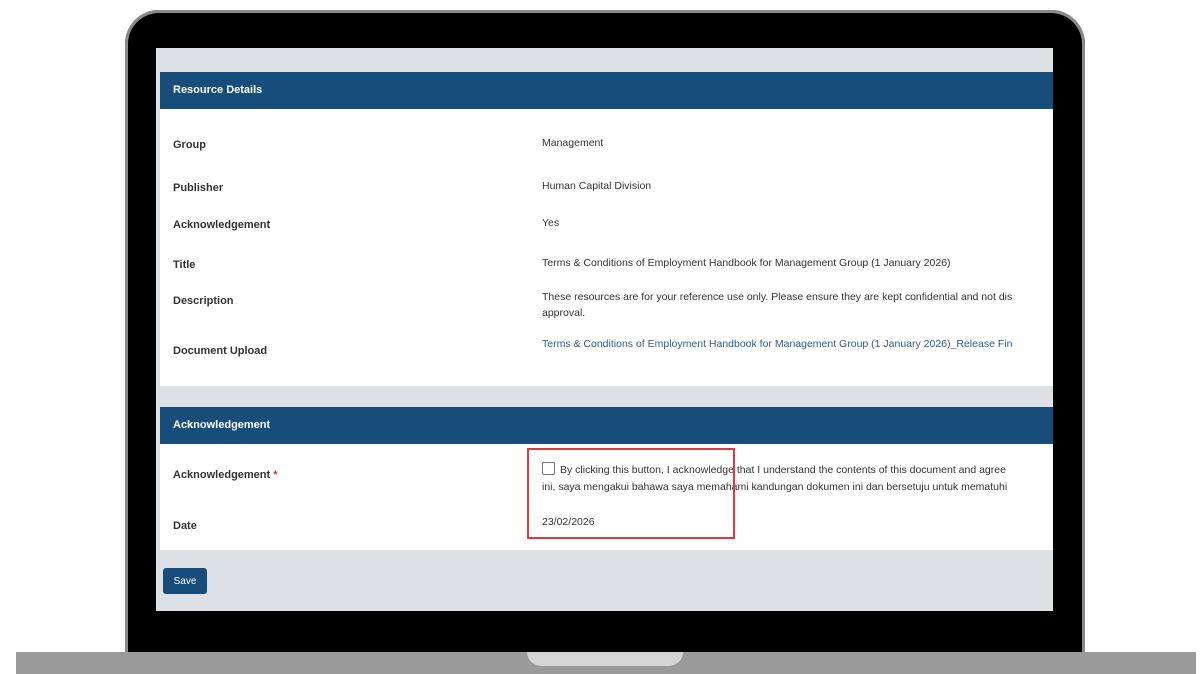 This screenshot has height=674, width=1204. I want to click on ack-field-label: Acknowledgement *, so click(225, 475).